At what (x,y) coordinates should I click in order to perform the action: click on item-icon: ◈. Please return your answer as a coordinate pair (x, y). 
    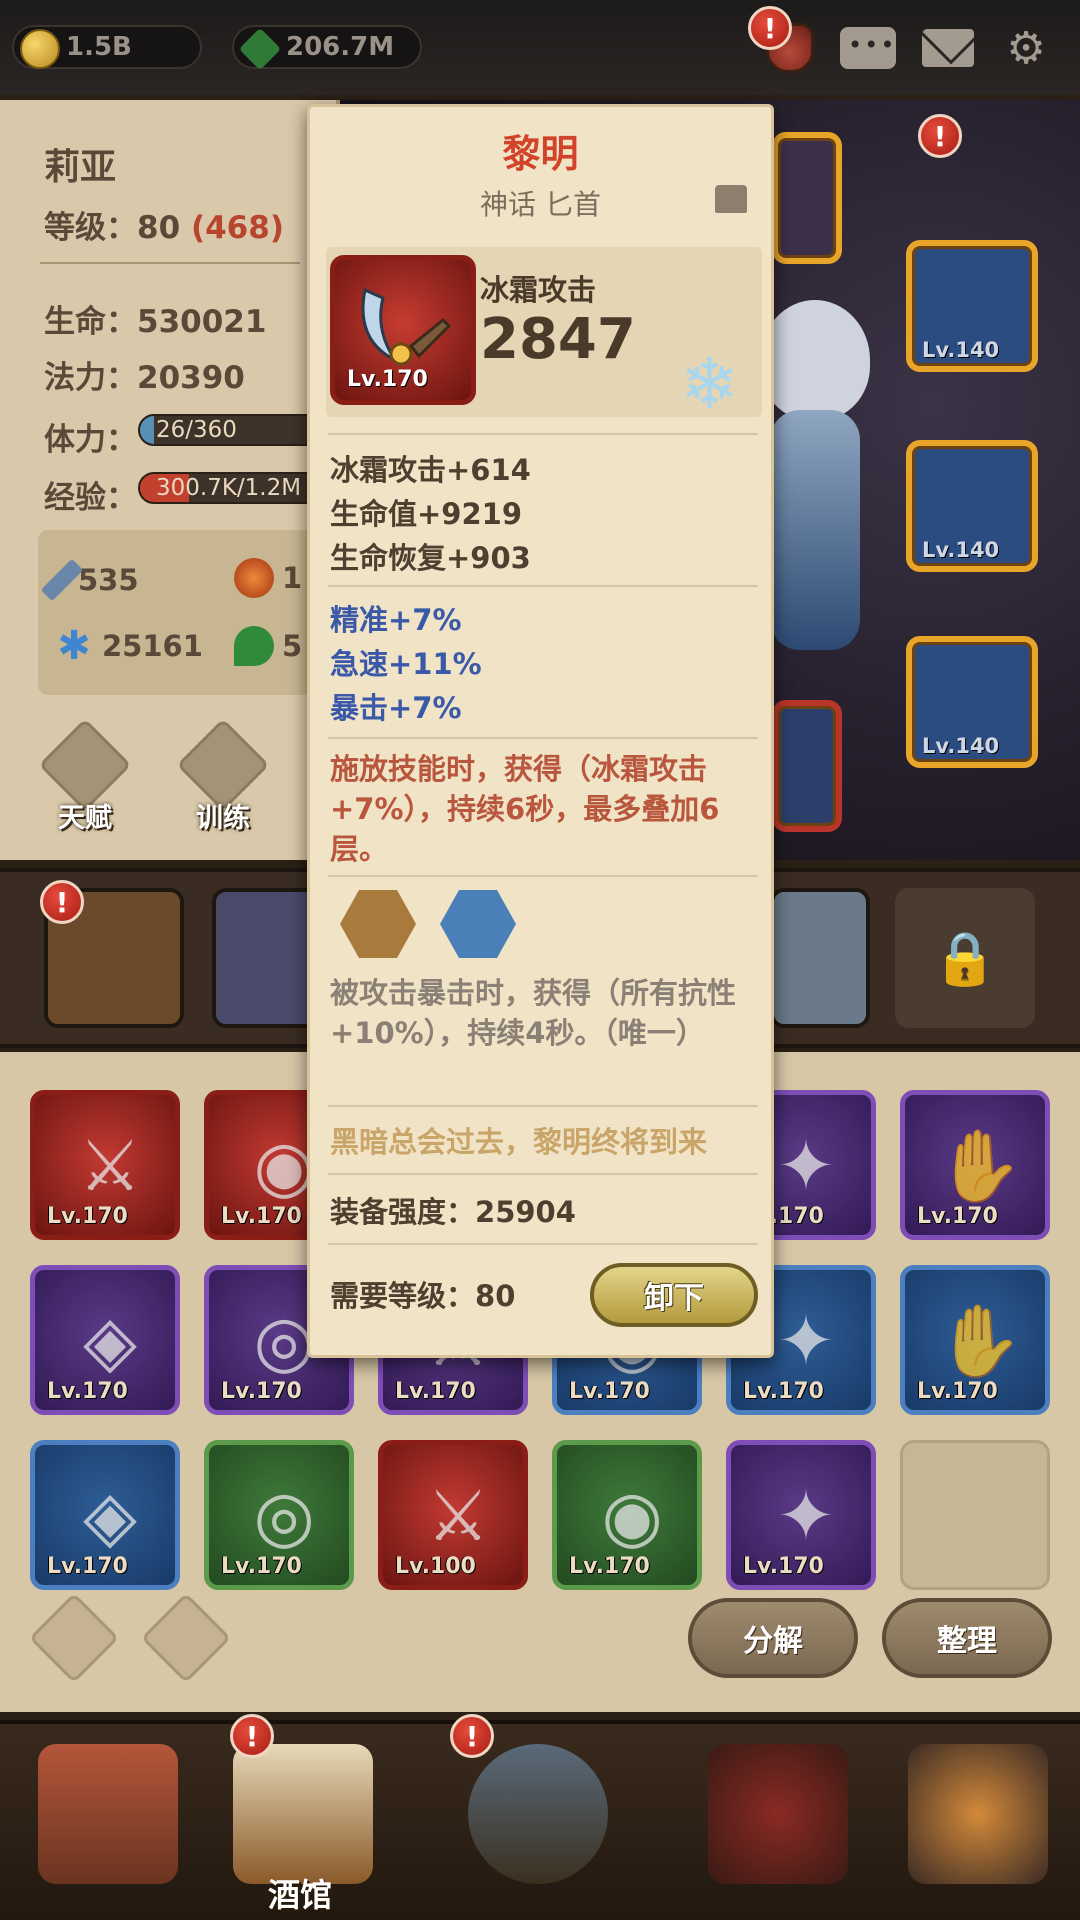
    Looking at the image, I should click on (110, 1341).